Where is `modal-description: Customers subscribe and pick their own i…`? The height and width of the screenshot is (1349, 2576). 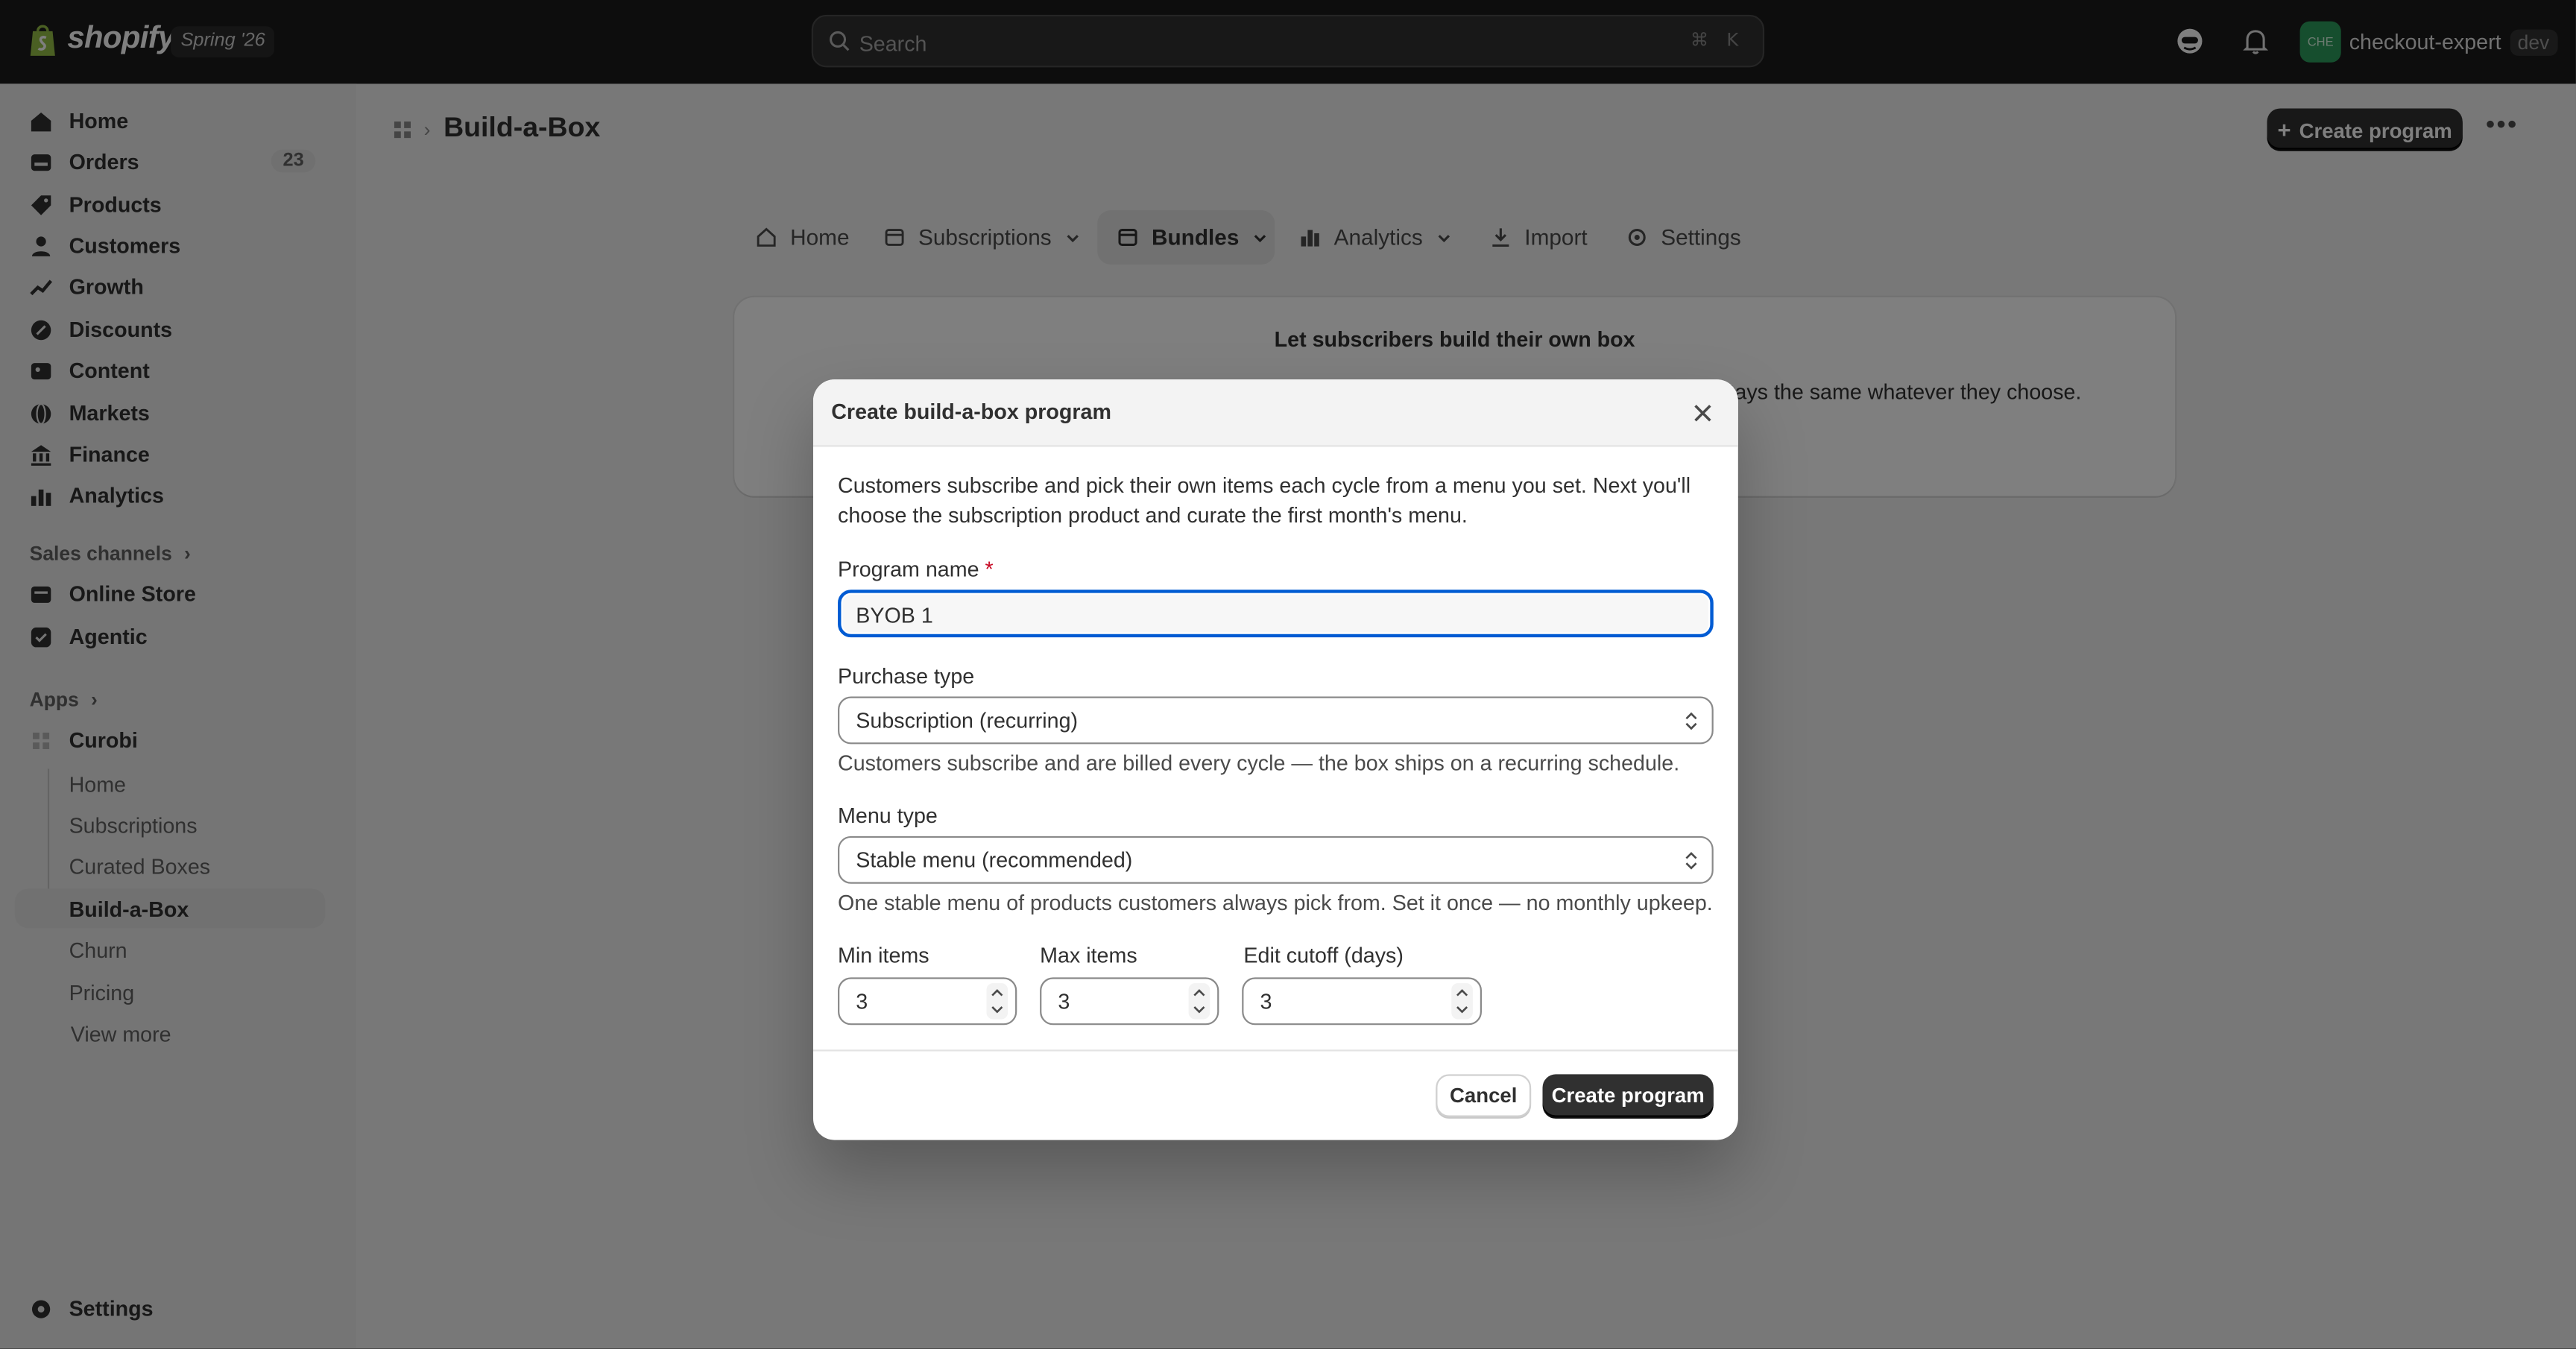
modal-description: Customers subscribe and pick their own i… is located at coordinates (1264, 500).